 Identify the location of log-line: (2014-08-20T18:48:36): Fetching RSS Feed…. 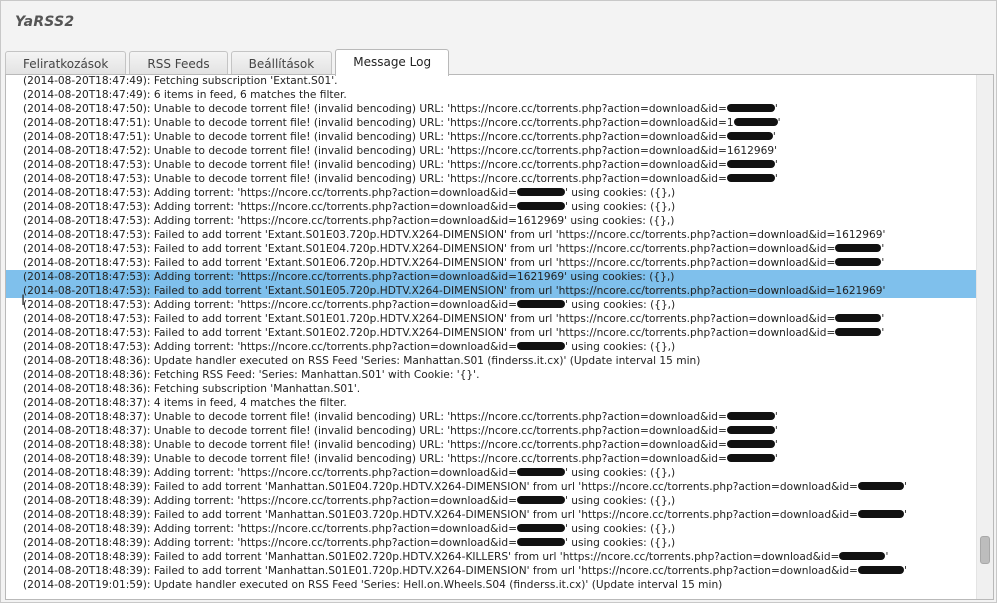
(491, 375).